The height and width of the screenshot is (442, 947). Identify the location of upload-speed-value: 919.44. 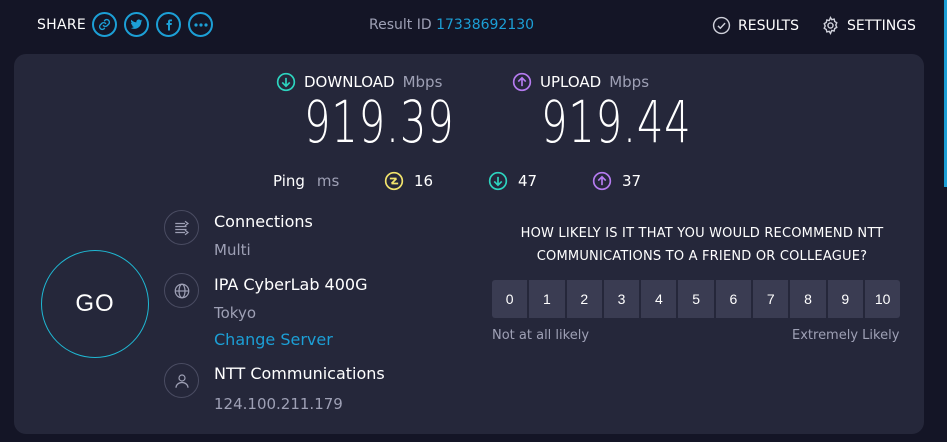
(616, 122).